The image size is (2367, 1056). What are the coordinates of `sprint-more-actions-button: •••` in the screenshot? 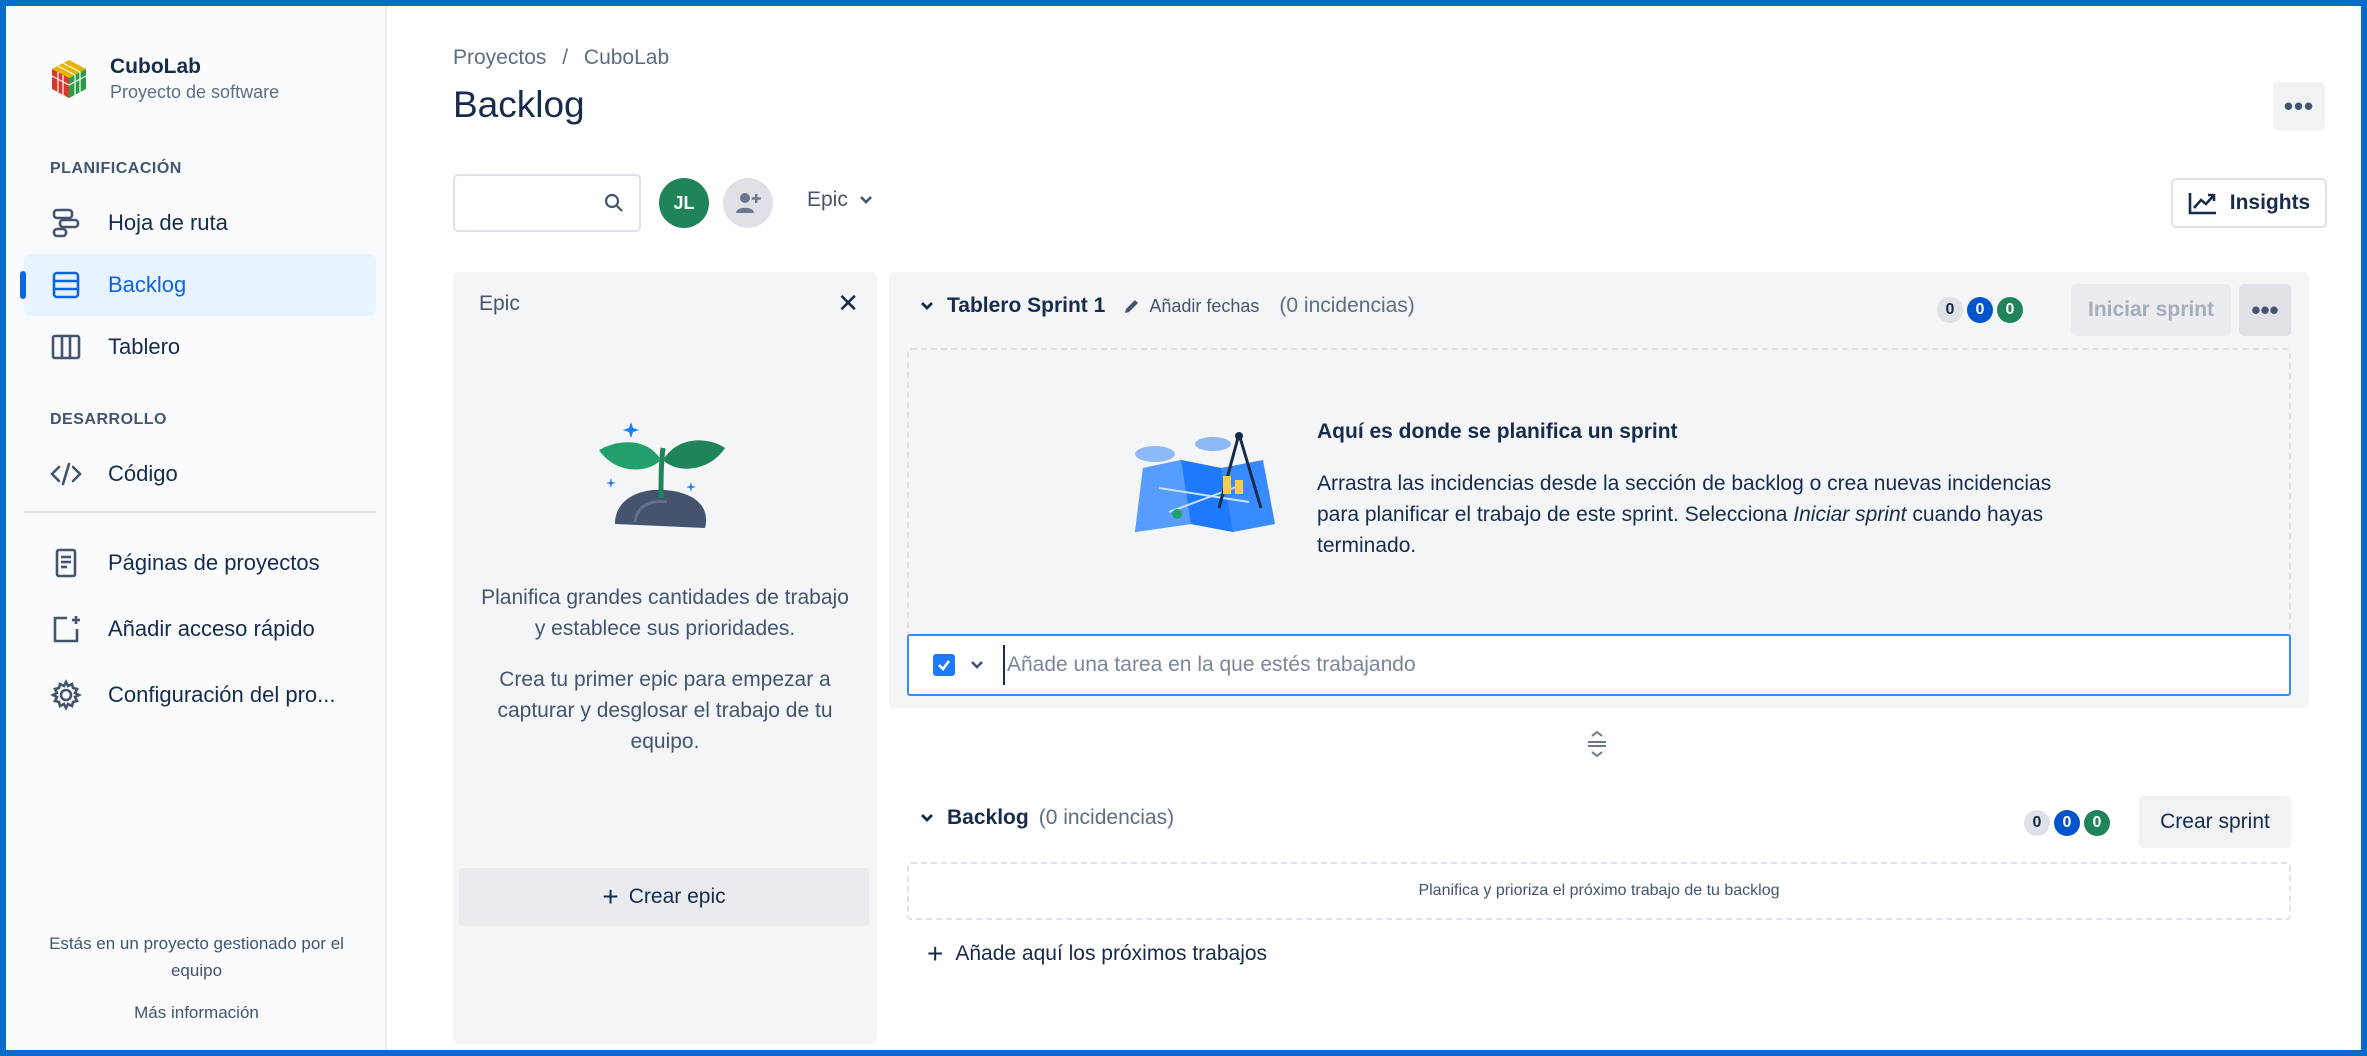 It's located at (2265, 310).